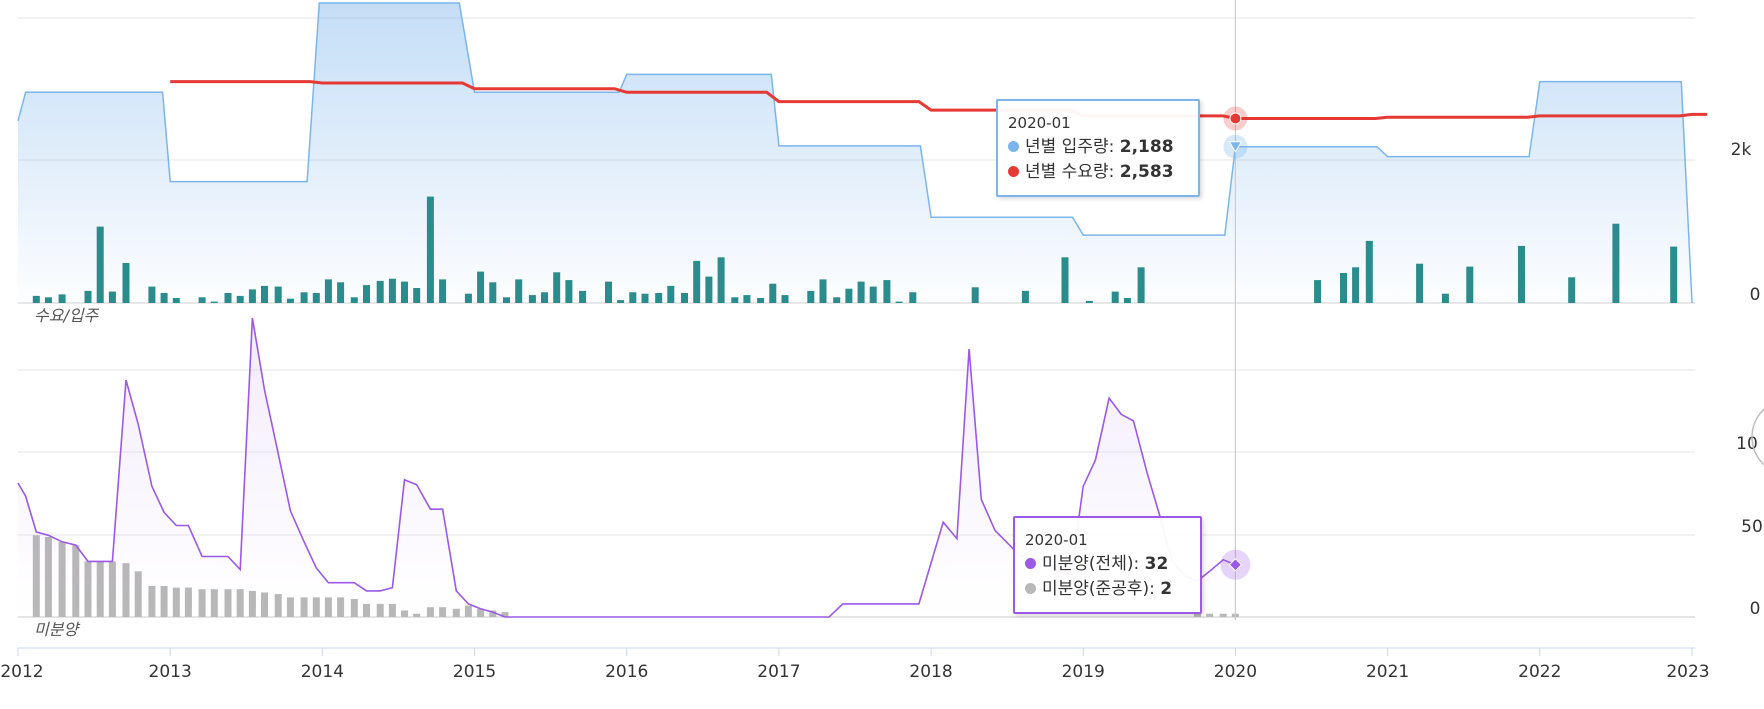  Describe the element at coordinates (474, 672) in the screenshot. I see `x-tick-label: 2015` at that location.